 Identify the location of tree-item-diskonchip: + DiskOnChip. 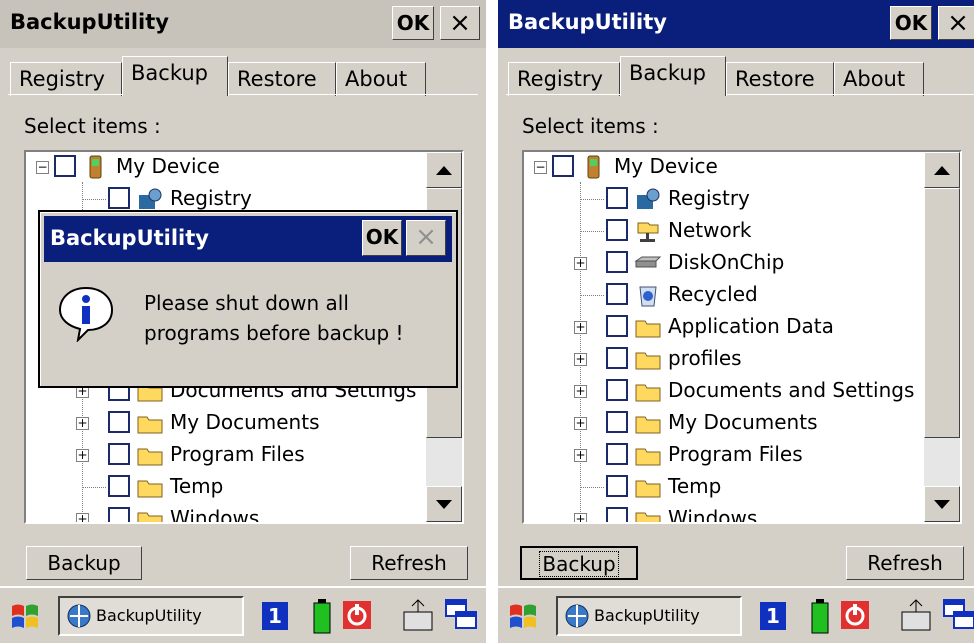
(724, 264).